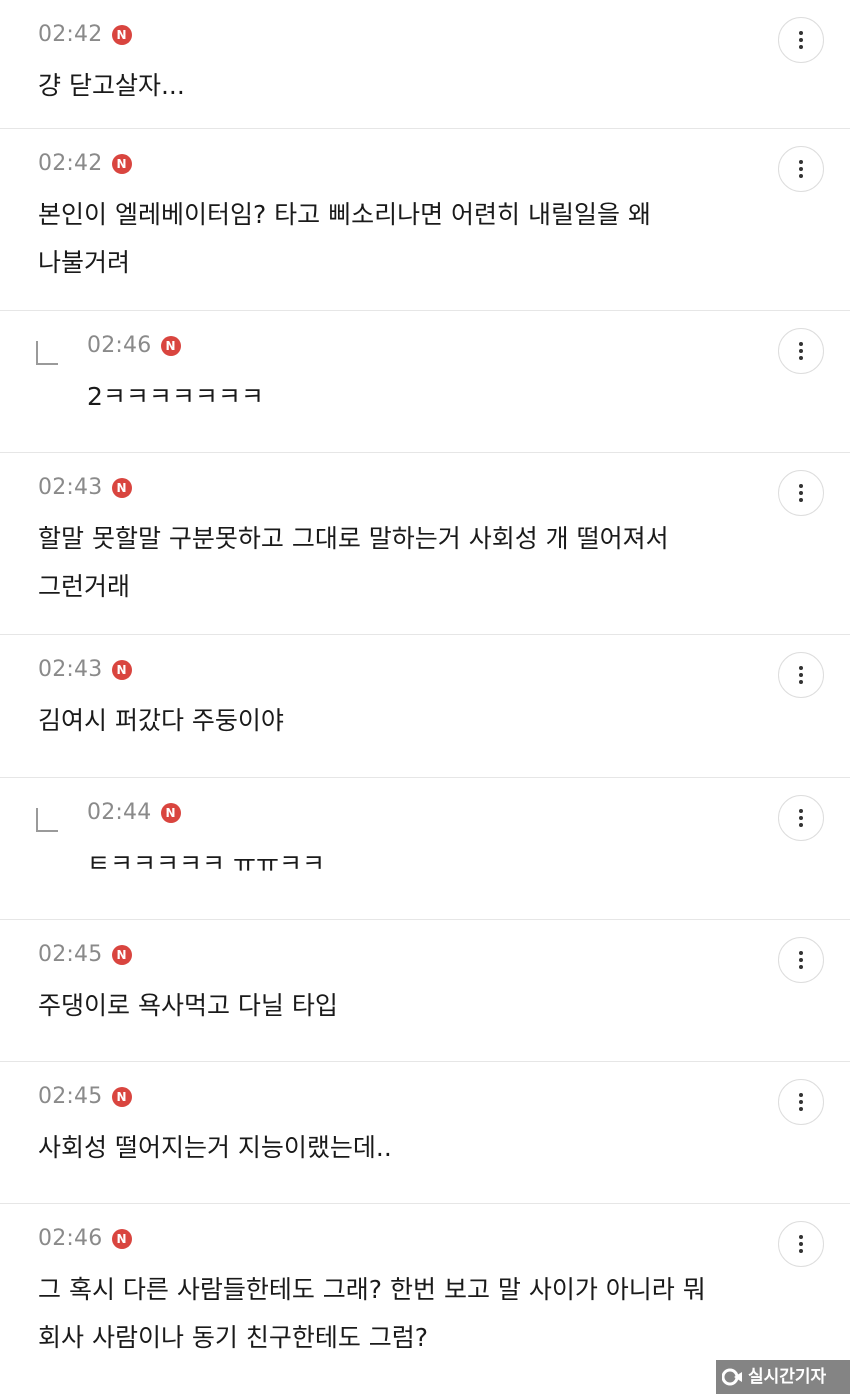 The width and height of the screenshot is (850, 1394). Describe the element at coordinates (425, 849) in the screenshot. I see `reply-item: 02:44 N ㅌㅋㅋㅋㅋㅋ ㅠㅠㅋㅋ` at that location.